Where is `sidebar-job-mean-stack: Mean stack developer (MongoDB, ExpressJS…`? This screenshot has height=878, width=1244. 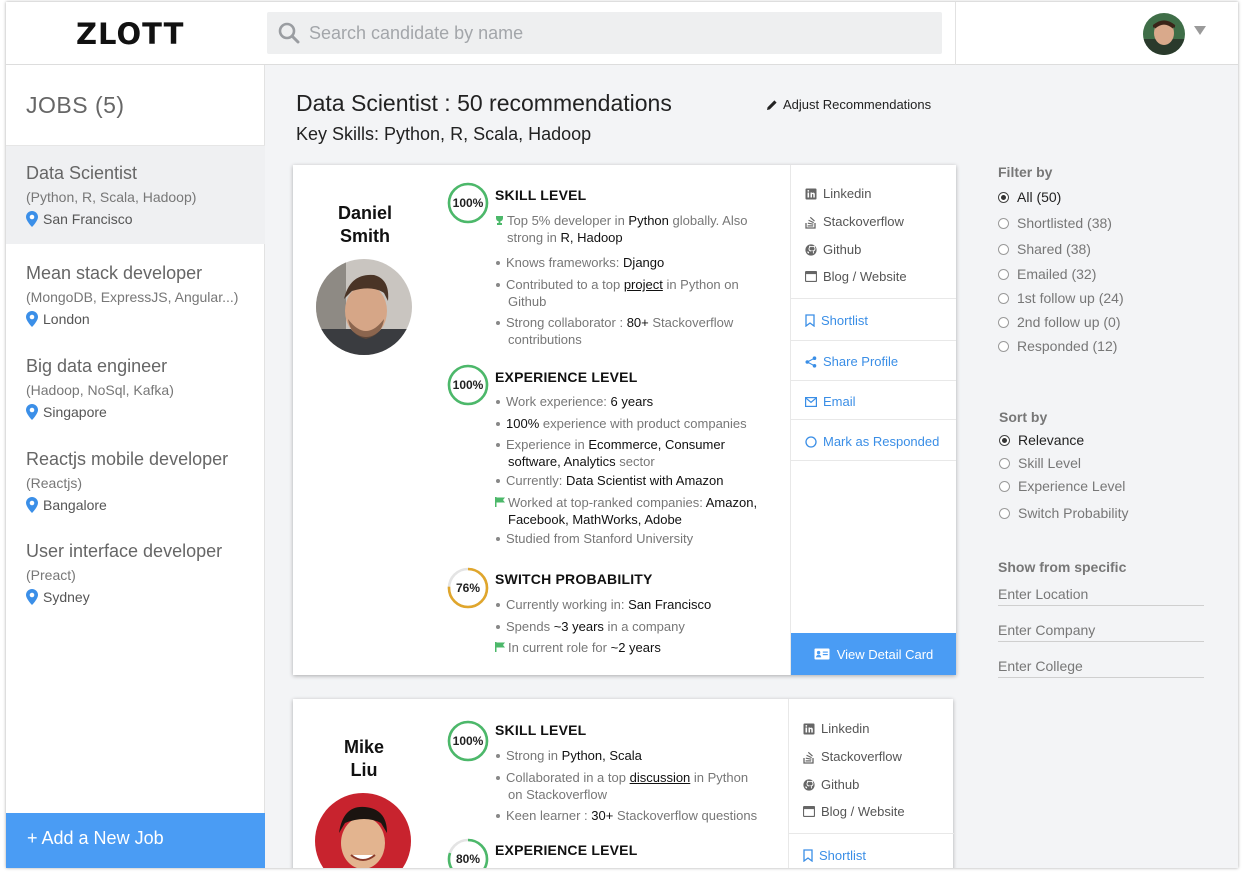 sidebar-job-mean-stack: Mean stack developer (MongoDB, ExpressJS… is located at coordinates (135, 295).